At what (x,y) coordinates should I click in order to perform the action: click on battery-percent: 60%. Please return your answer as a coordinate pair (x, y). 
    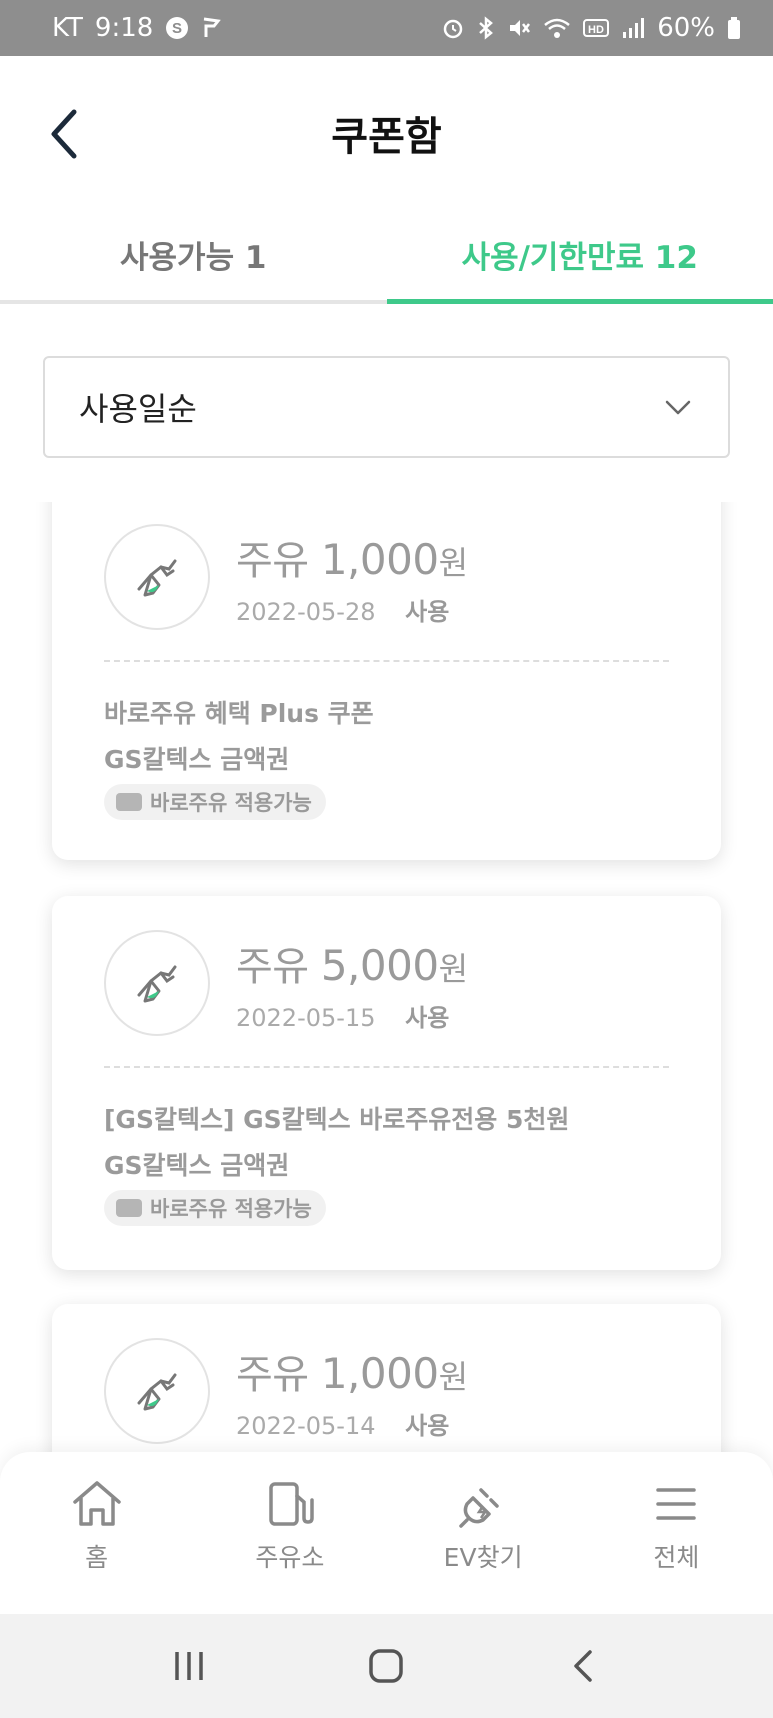
    Looking at the image, I should click on (686, 28).